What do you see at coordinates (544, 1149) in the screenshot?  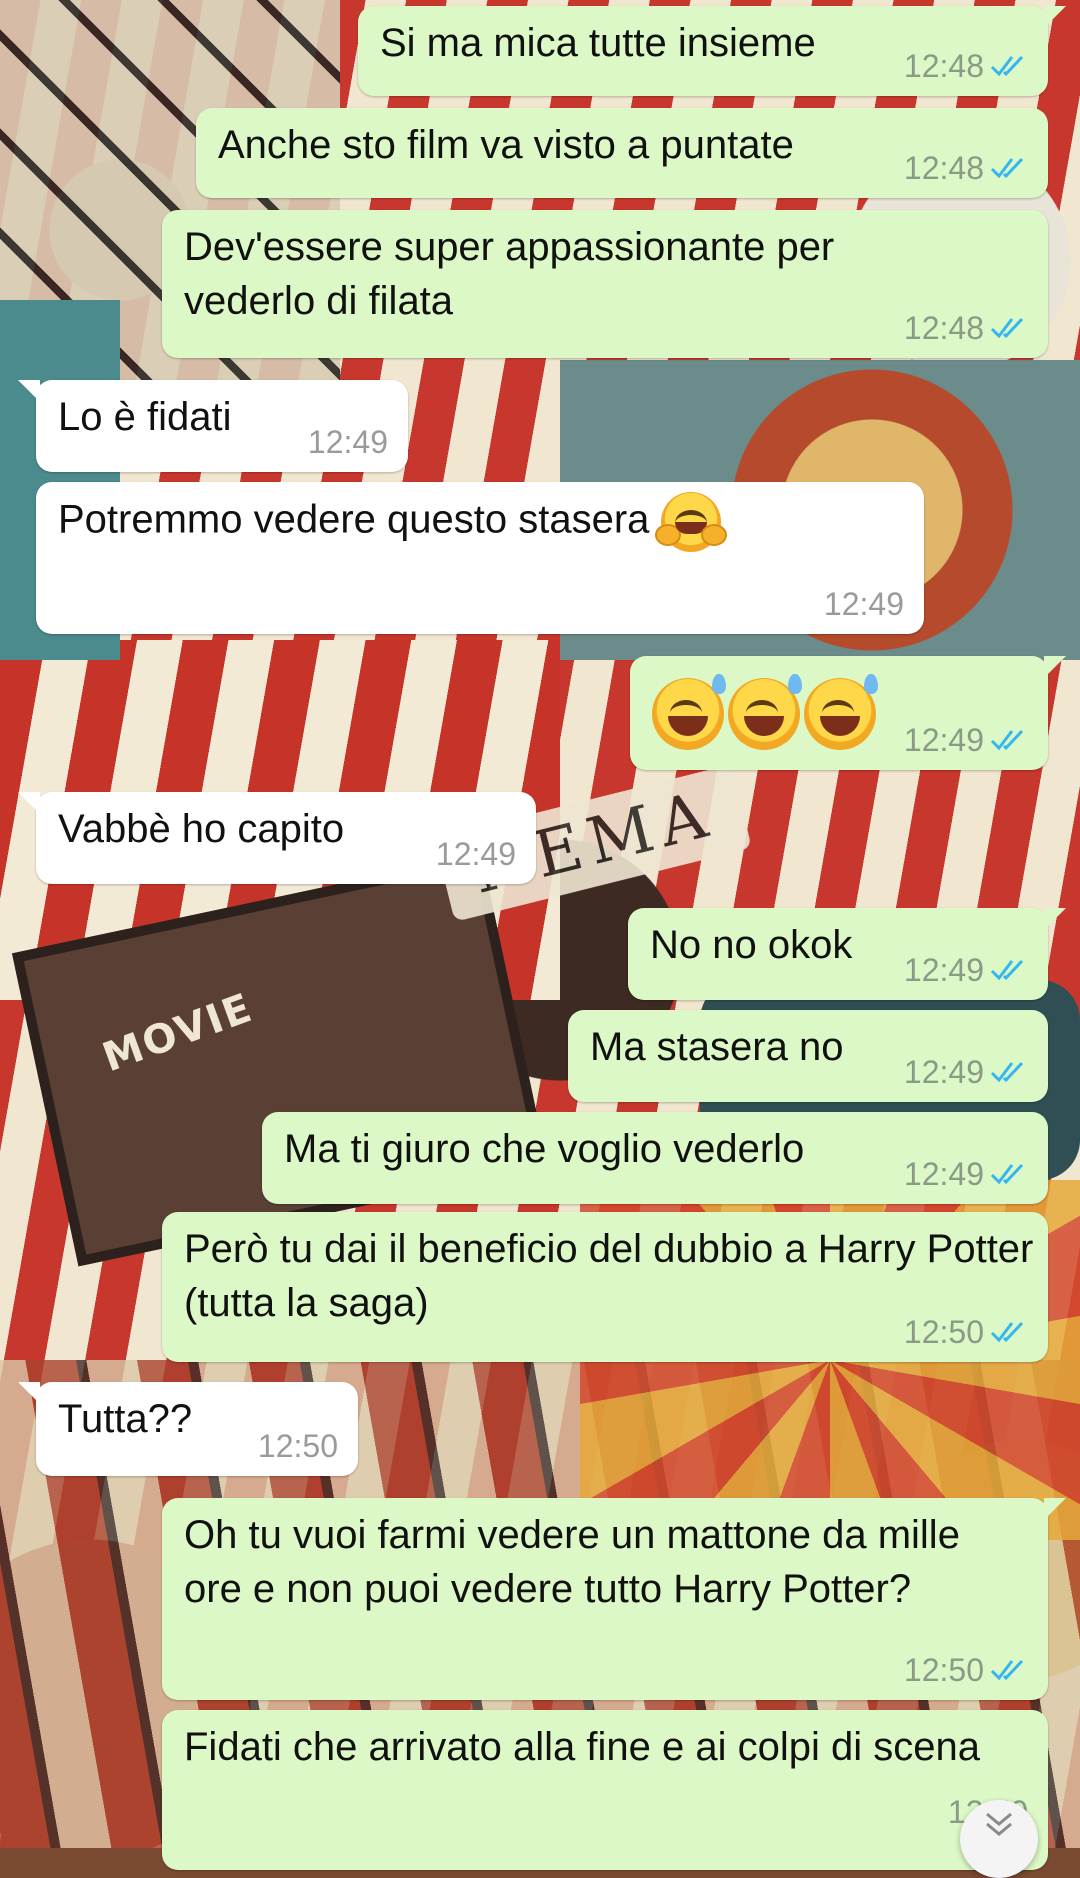 I see `message-text: Ma ti giuro che voglio vederlo` at bounding box center [544, 1149].